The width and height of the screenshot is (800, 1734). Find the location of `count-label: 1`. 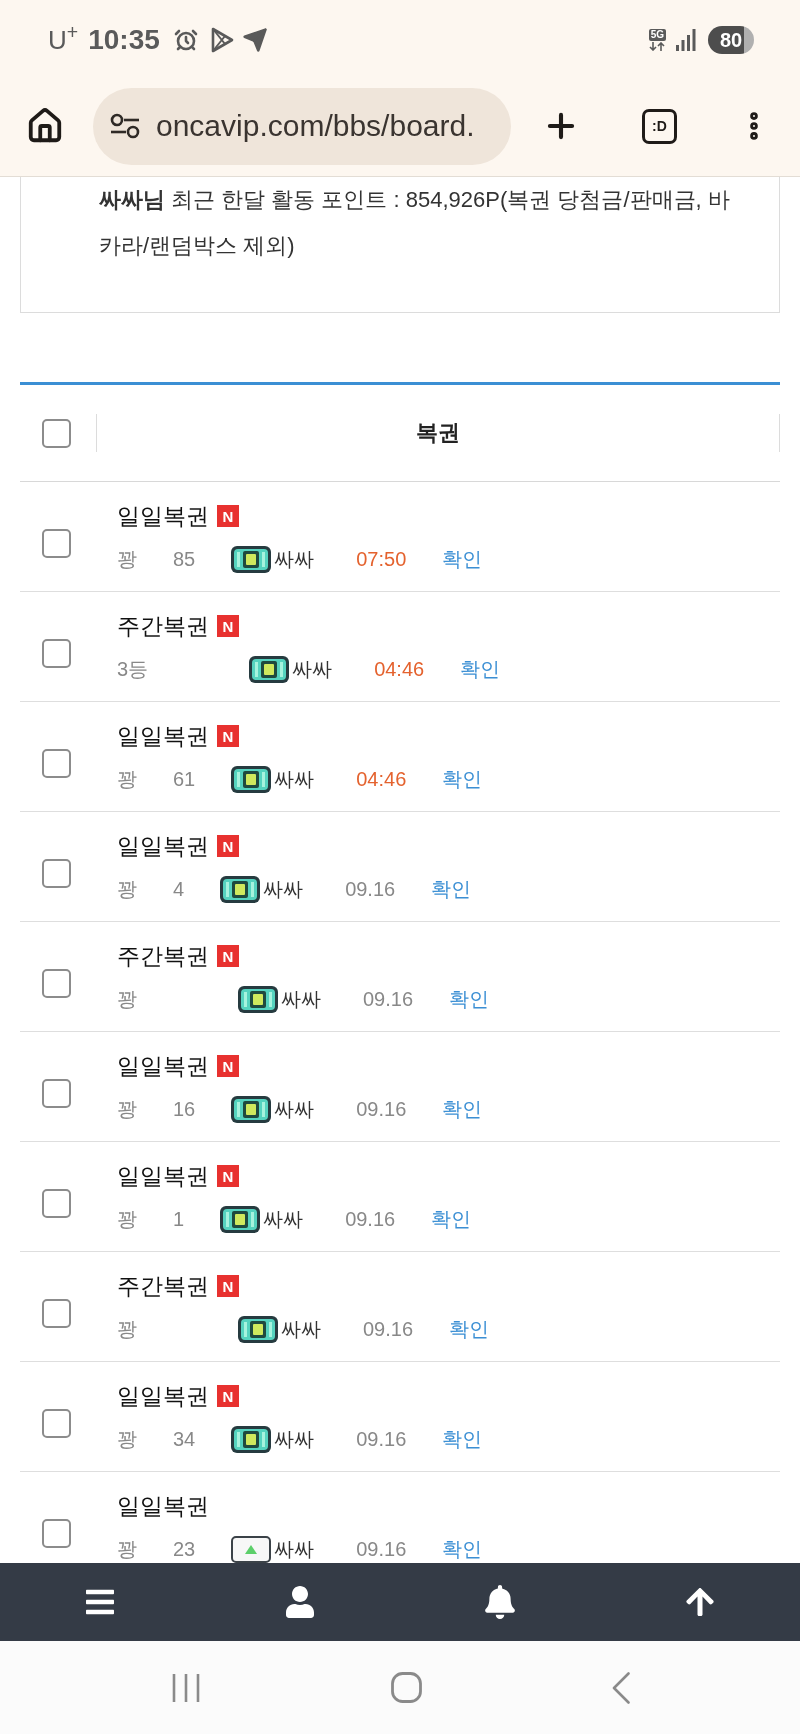

count-label: 1 is located at coordinates (179, 1219).